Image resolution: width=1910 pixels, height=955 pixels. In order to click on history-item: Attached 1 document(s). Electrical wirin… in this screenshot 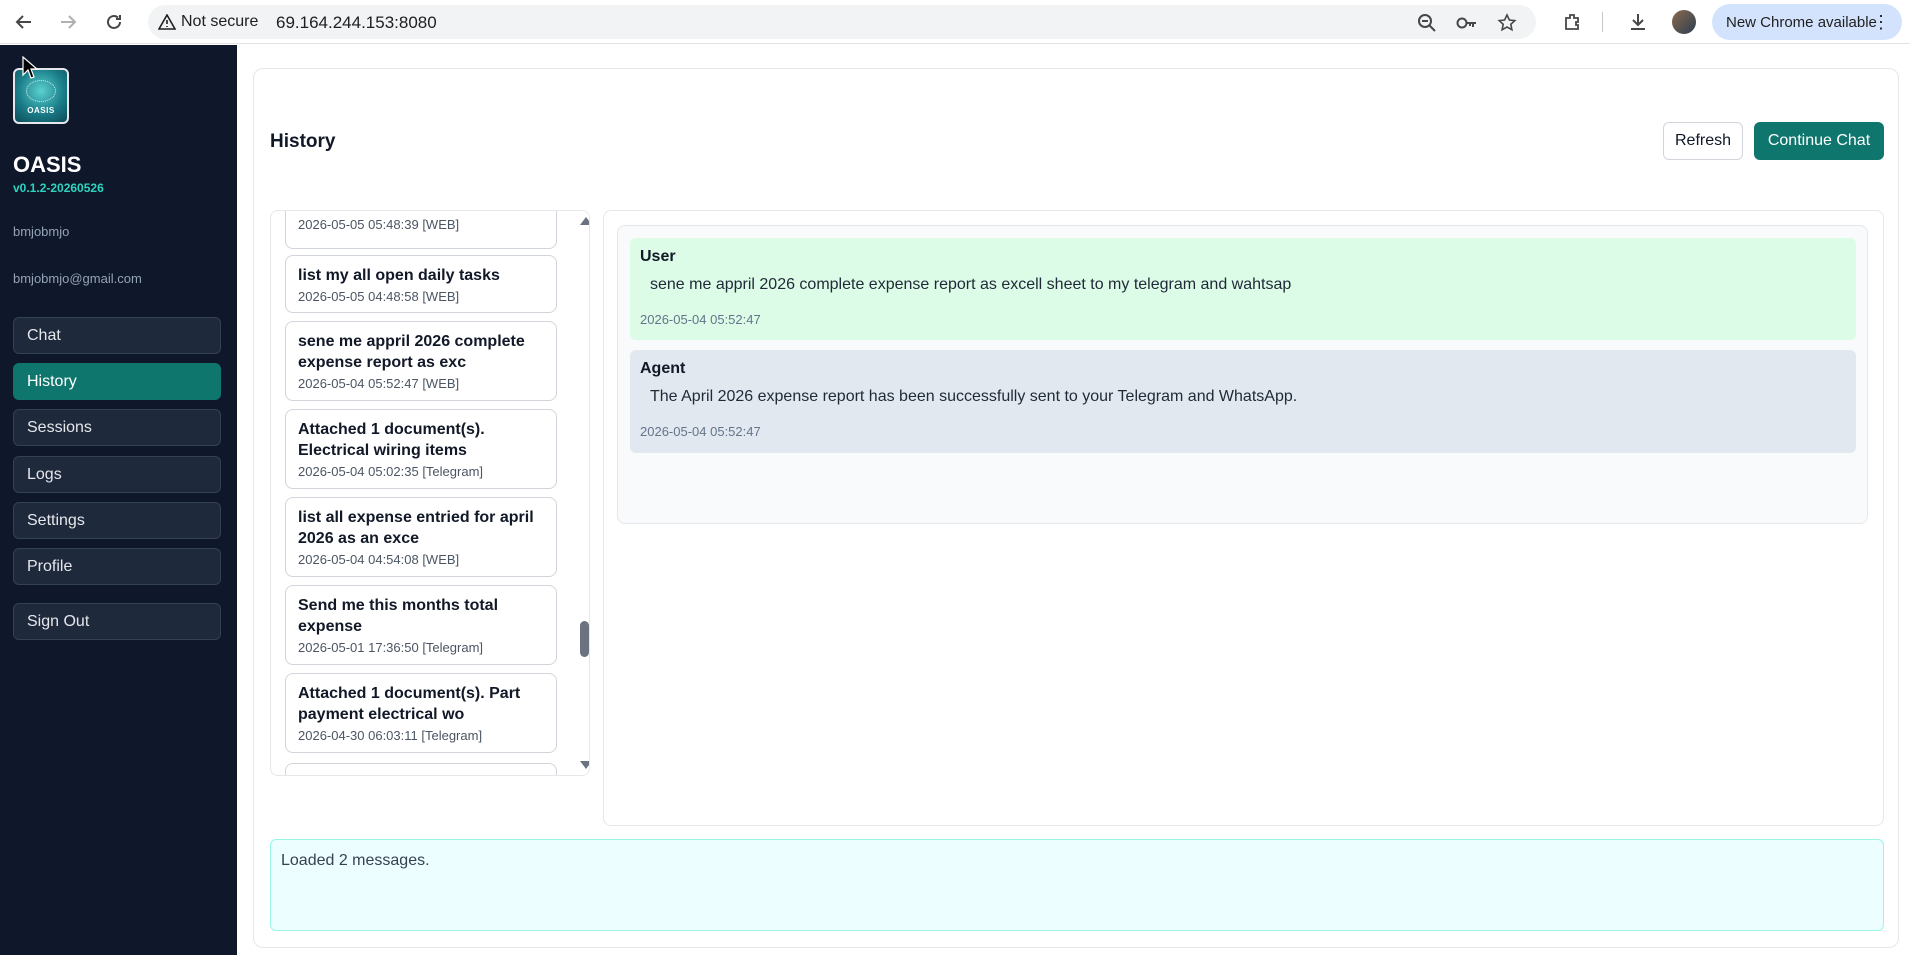, I will do `click(421, 449)`.